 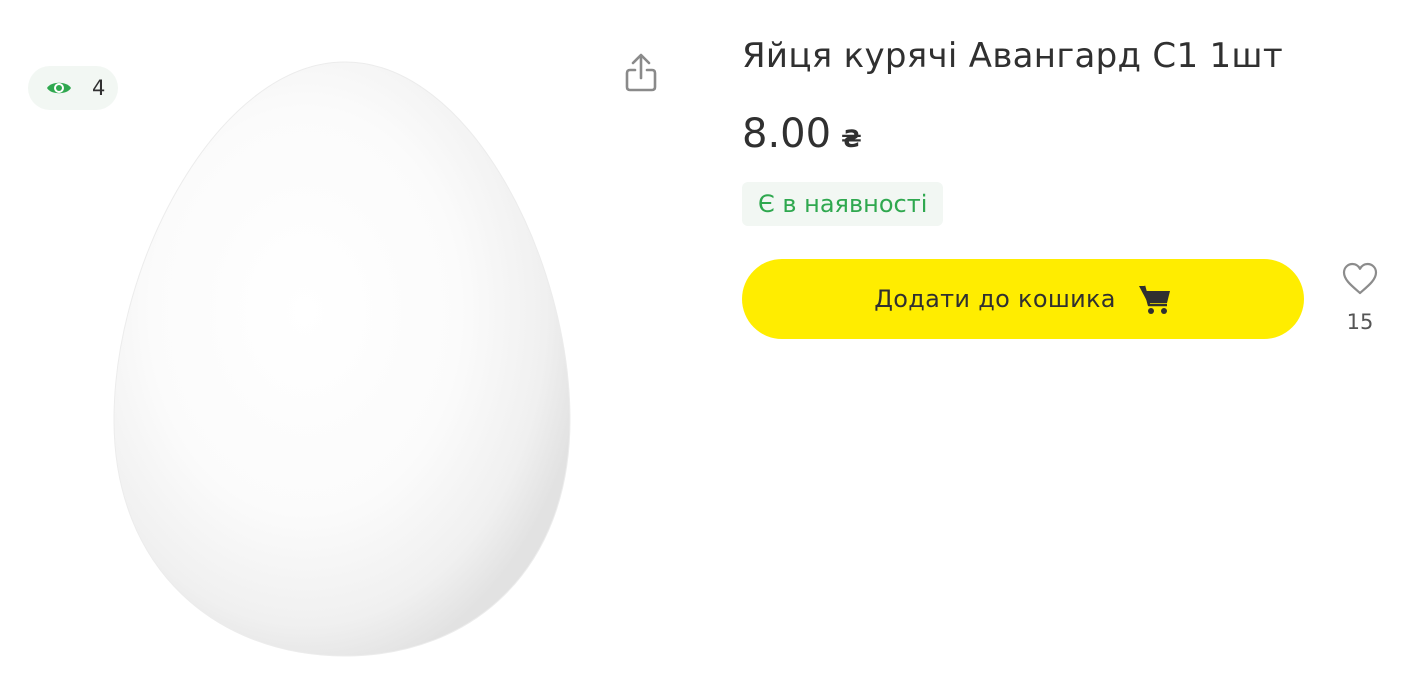 What do you see at coordinates (1360, 279) in the screenshot?
I see `heart-icon` at bounding box center [1360, 279].